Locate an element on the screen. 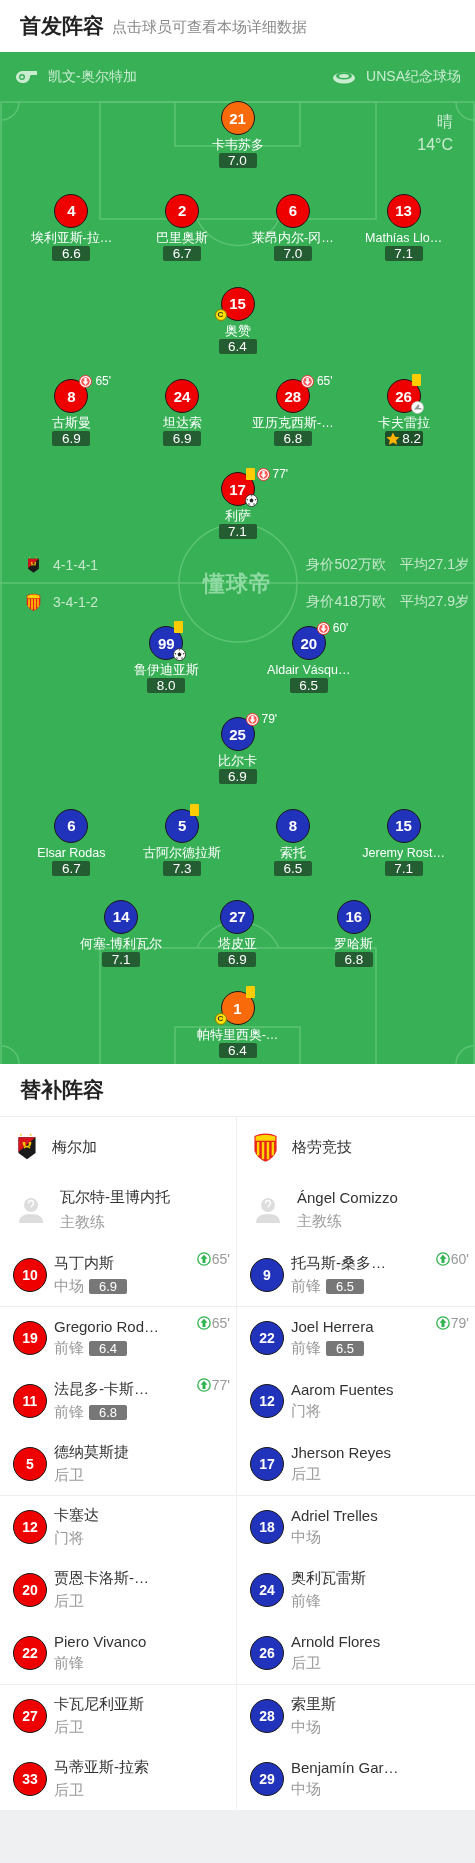 The height and width of the screenshot is (1863, 475). team-logo is located at coordinates (265, 1147).